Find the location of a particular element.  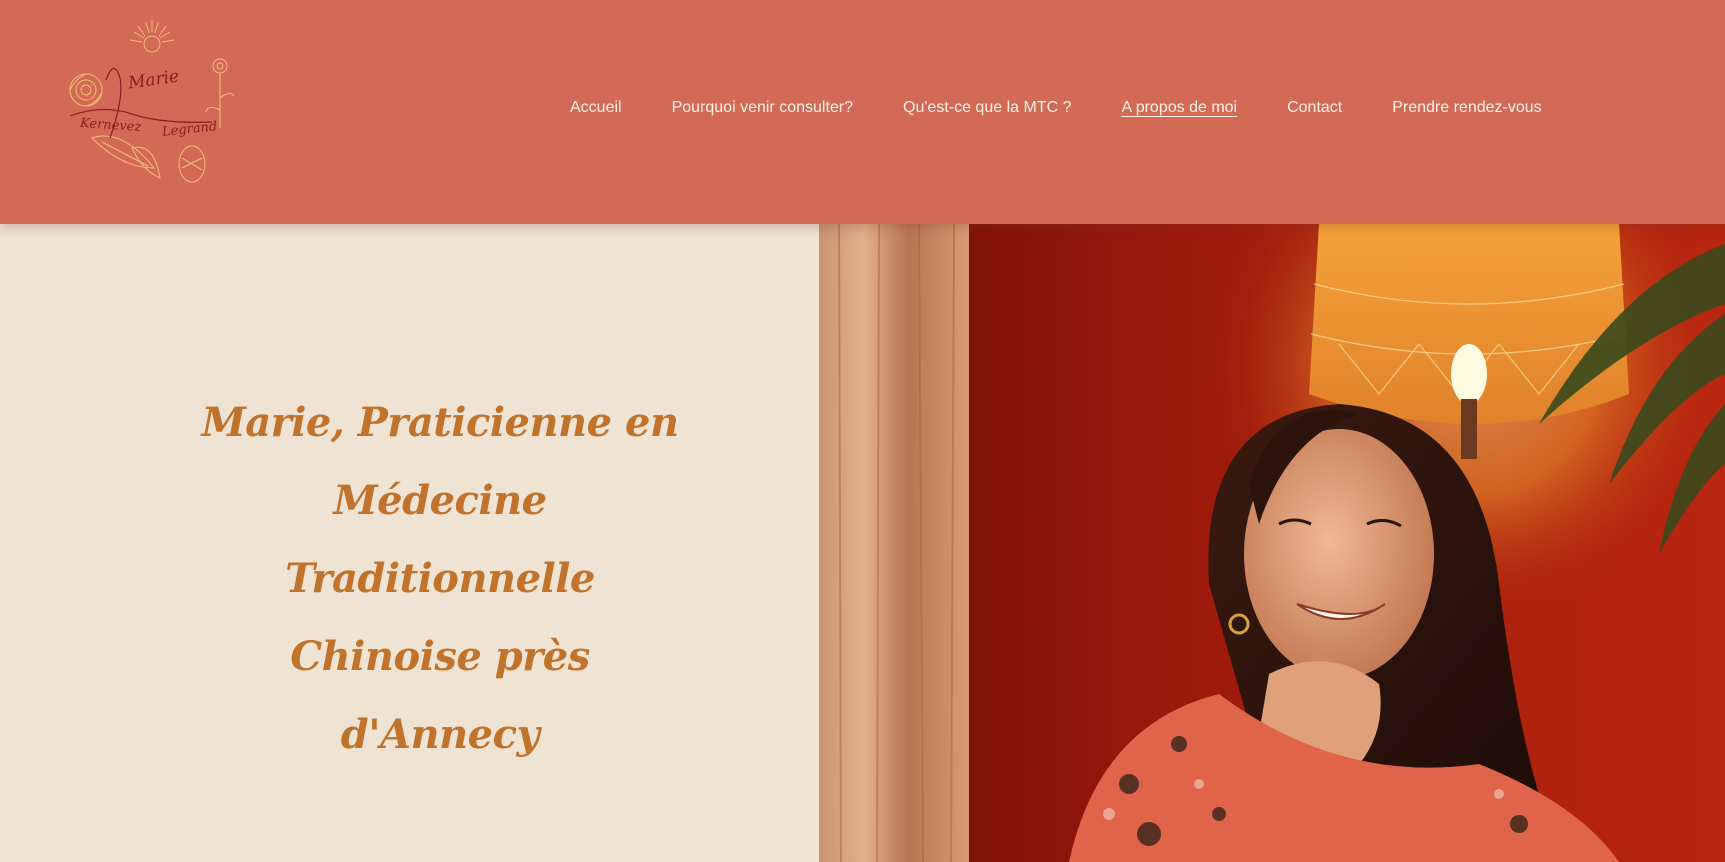

nav-item-mtc: Qu'est-ce que la MTC ? is located at coordinates (987, 108).